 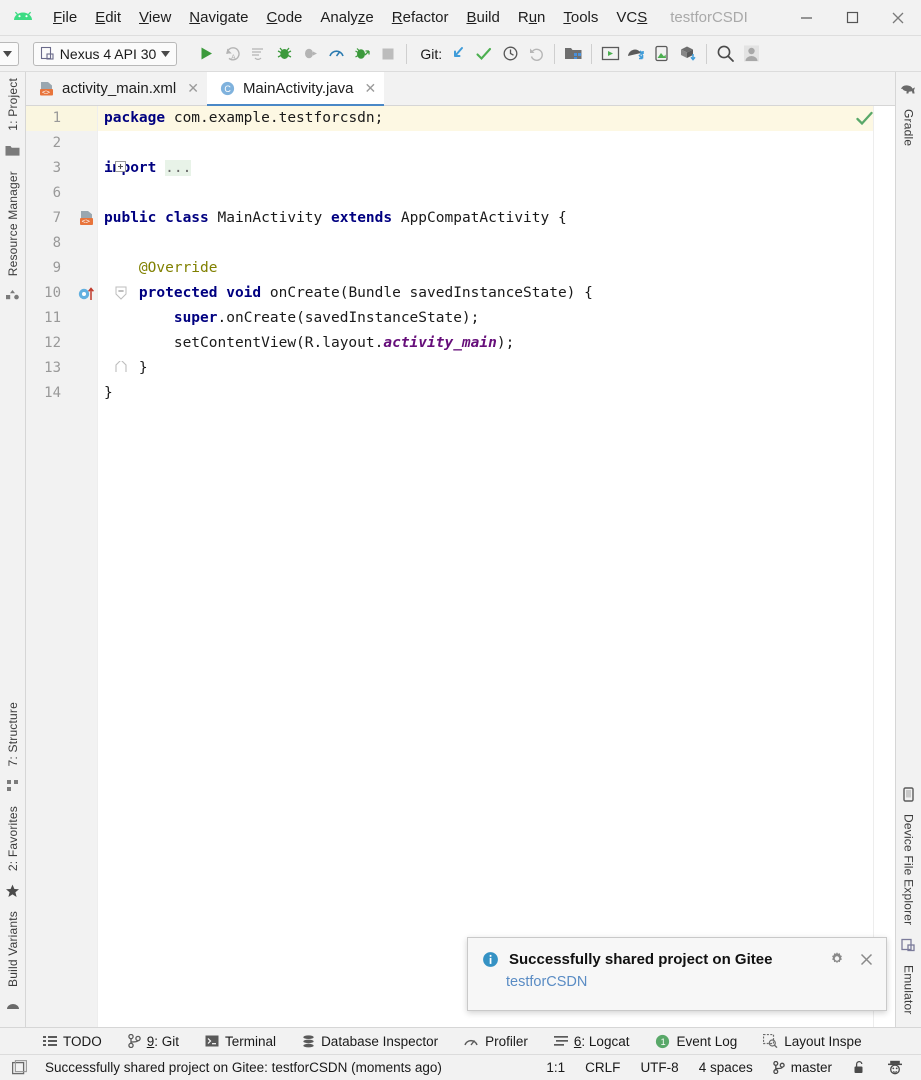 What do you see at coordinates (510, 54) in the screenshot?
I see `history-icon` at bounding box center [510, 54].